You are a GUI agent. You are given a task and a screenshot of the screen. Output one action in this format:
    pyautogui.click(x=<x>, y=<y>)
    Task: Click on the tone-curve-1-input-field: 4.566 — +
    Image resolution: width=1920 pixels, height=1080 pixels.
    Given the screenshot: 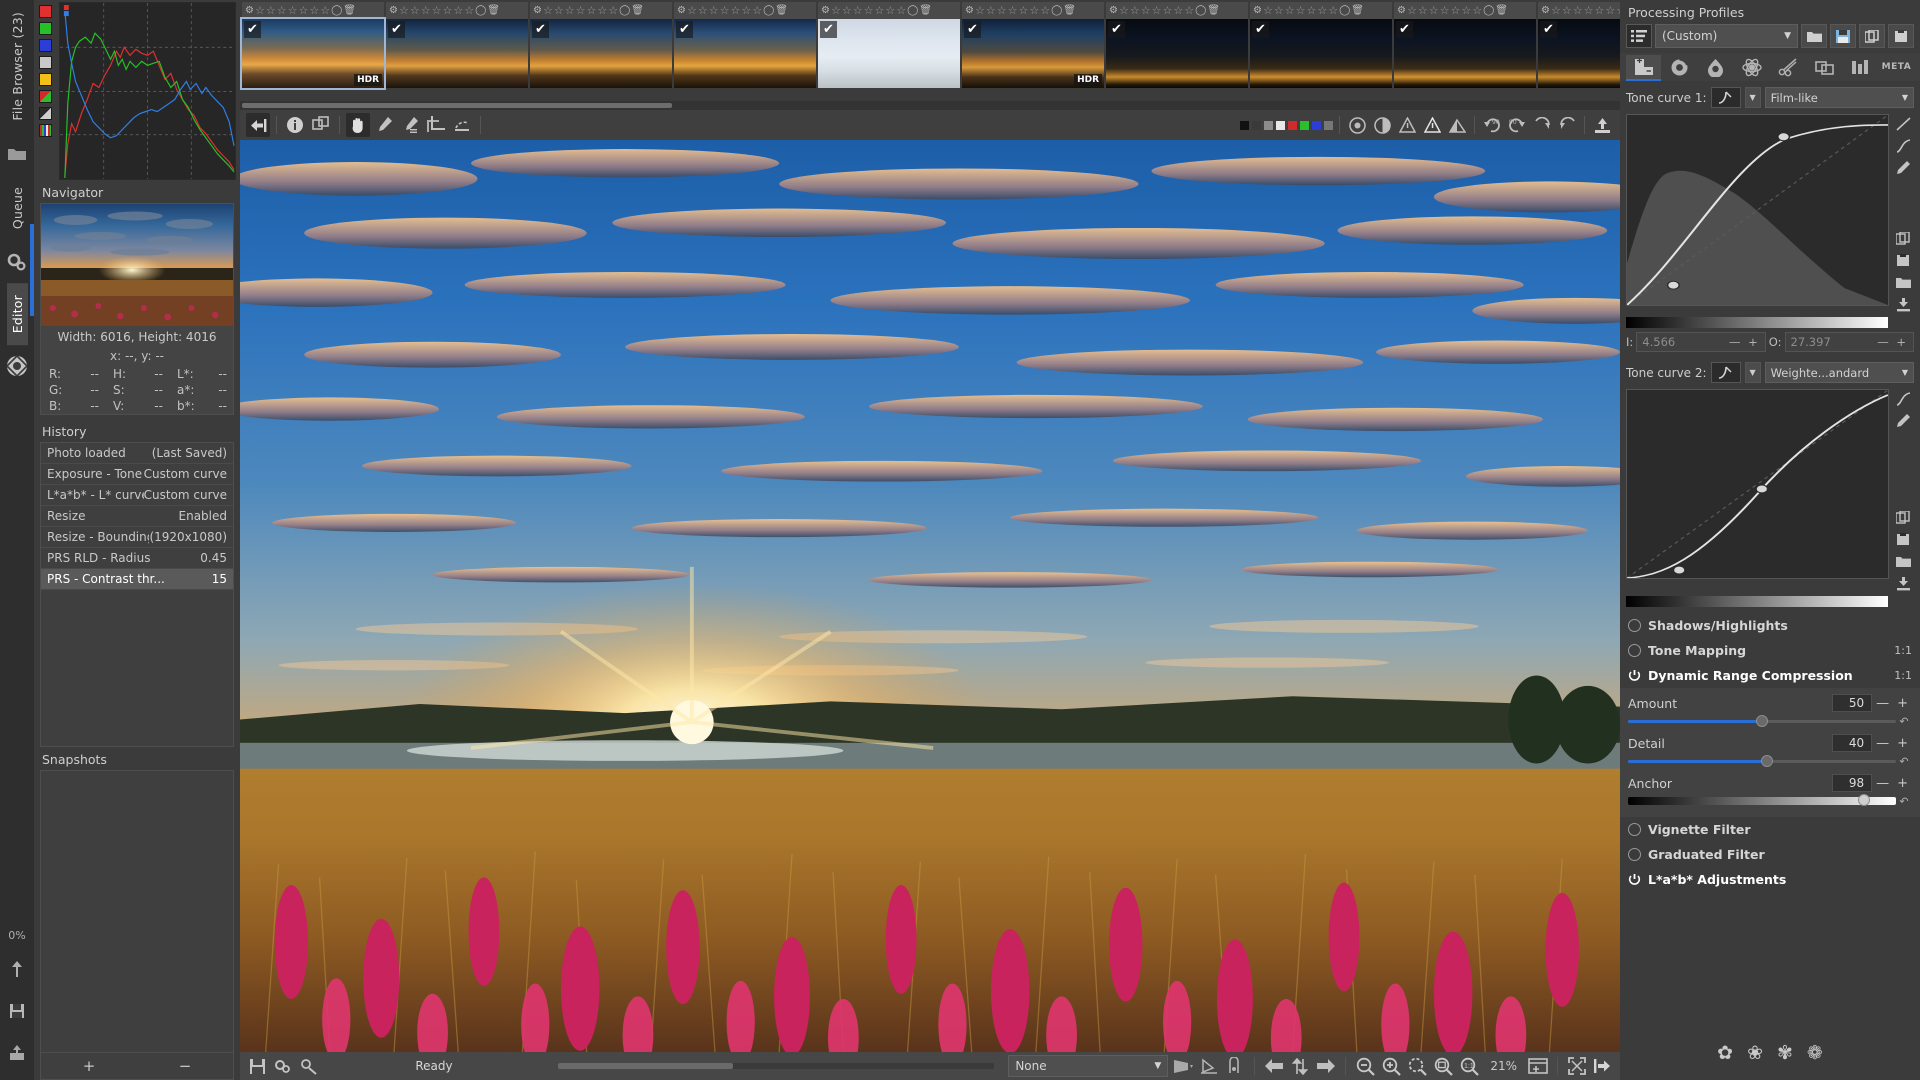 What is the action you would take?
    pyautogui.click(x=1701, y=342)
    